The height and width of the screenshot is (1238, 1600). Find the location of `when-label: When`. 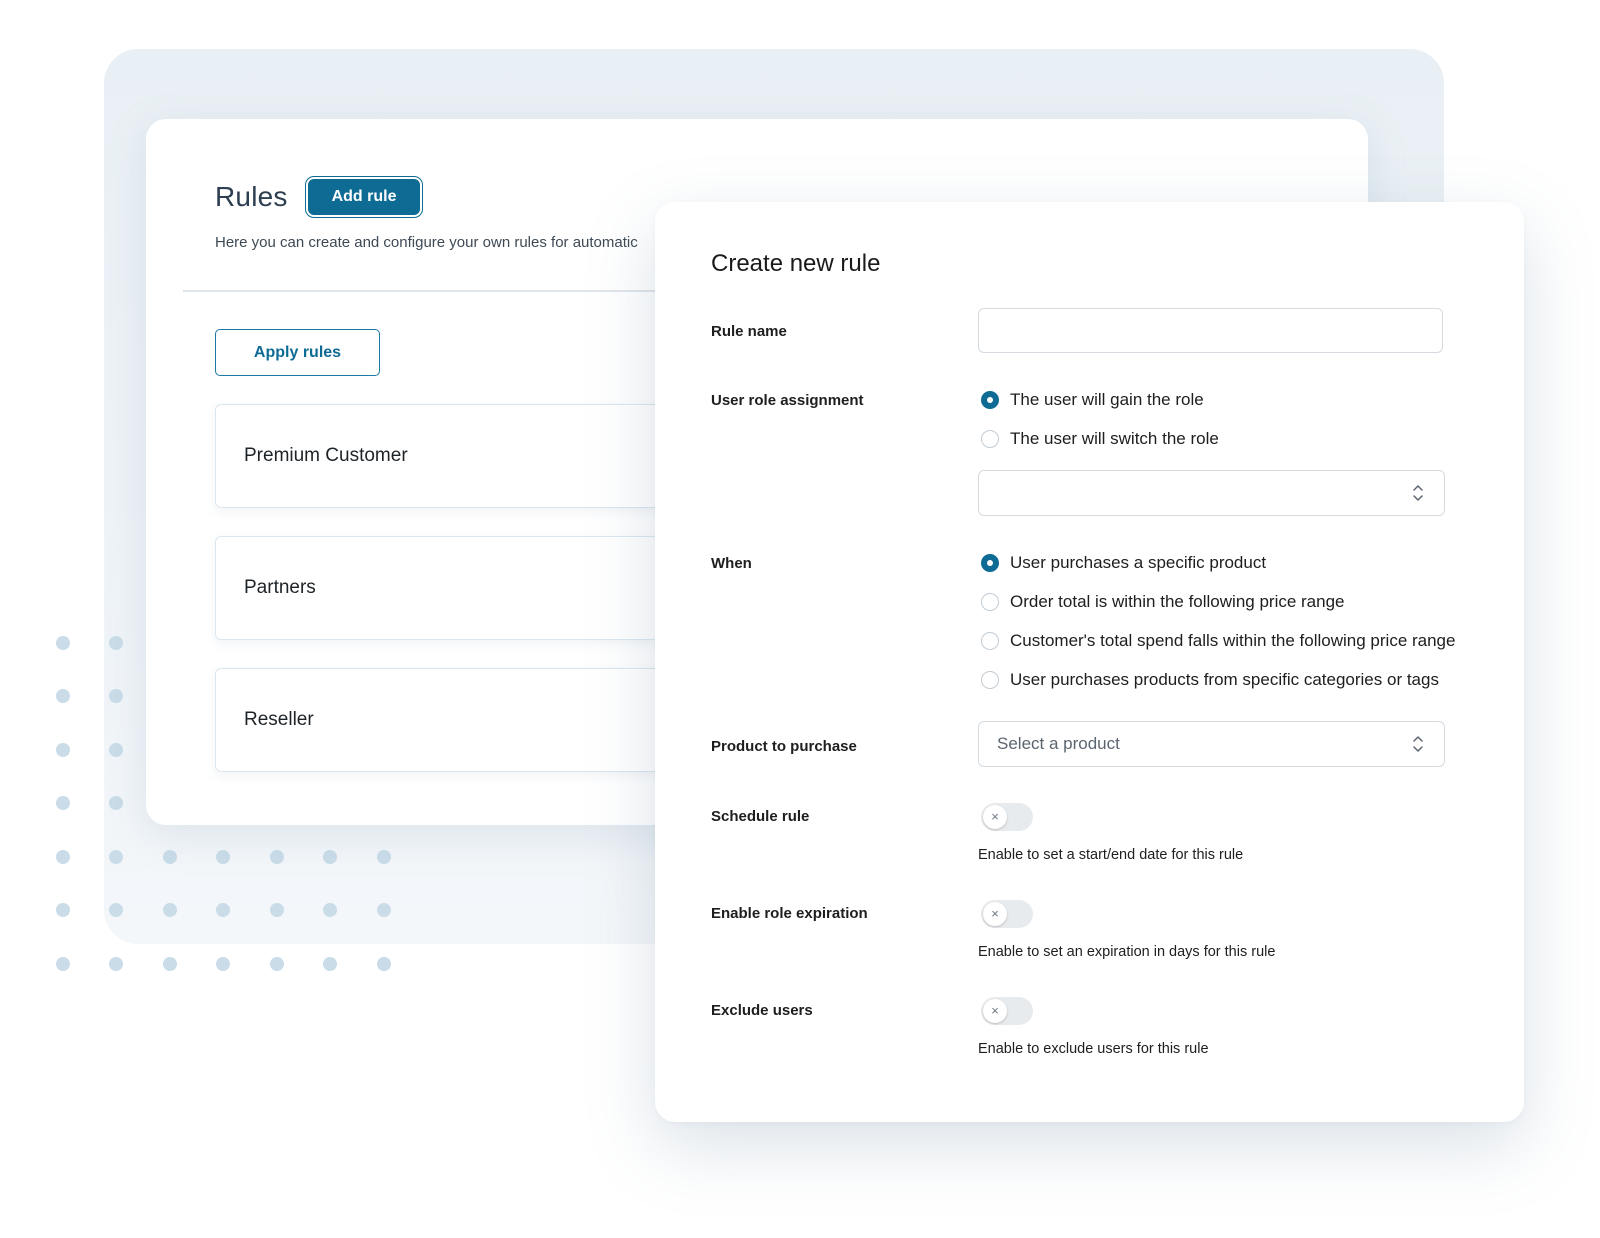

when-label: When is located at coordinates (731, 563).